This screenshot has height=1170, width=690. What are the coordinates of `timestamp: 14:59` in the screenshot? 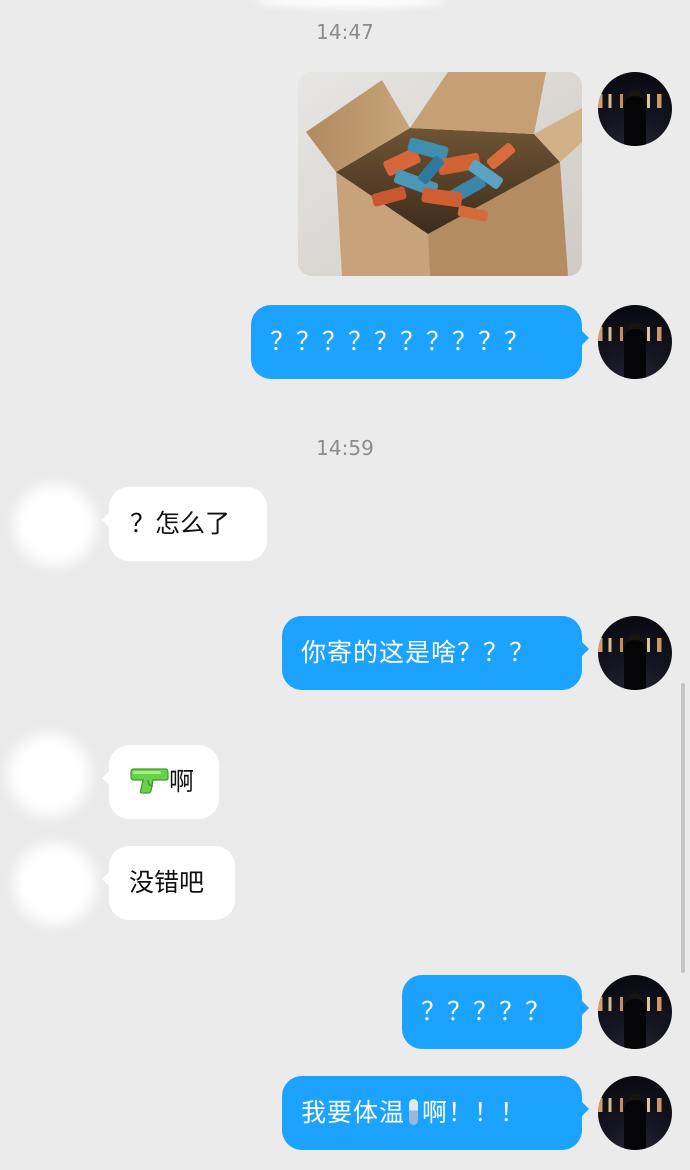 It's located at (345, 448).